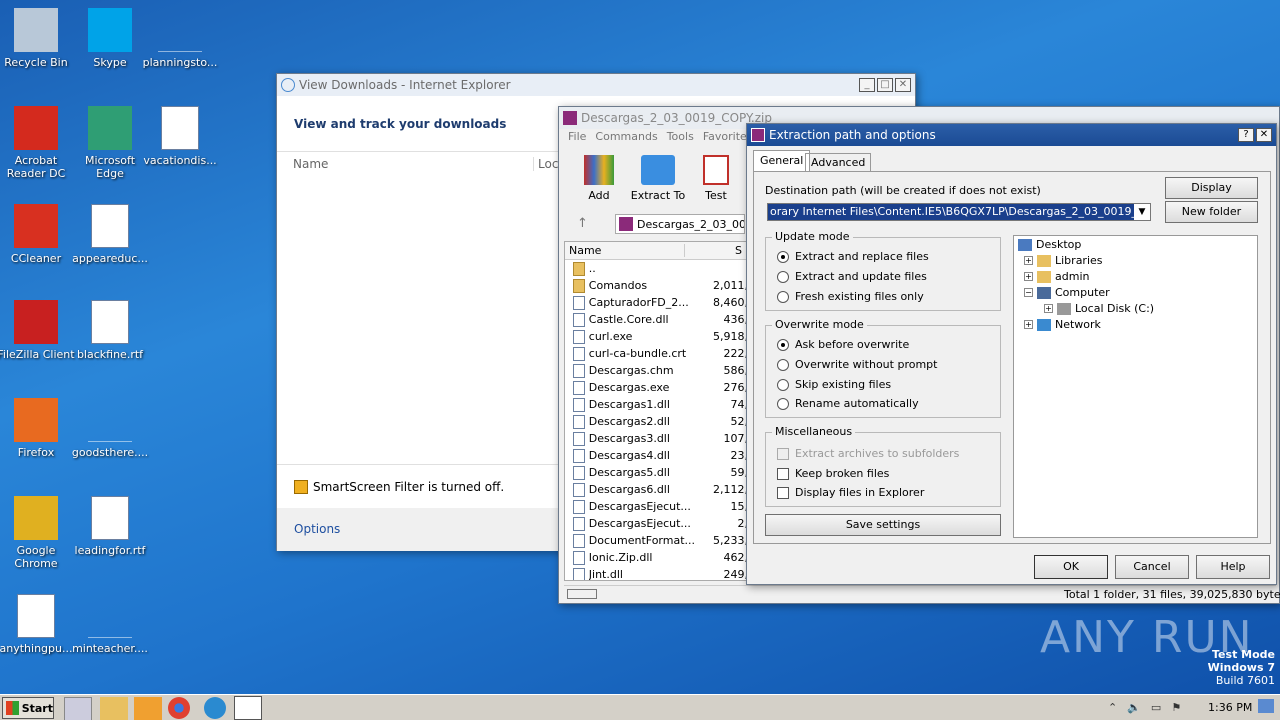  What do you see at coordinates (834, 384) in the screenshot?
I see `radio-option: Skip existing files` at bounding box center [834, 384].